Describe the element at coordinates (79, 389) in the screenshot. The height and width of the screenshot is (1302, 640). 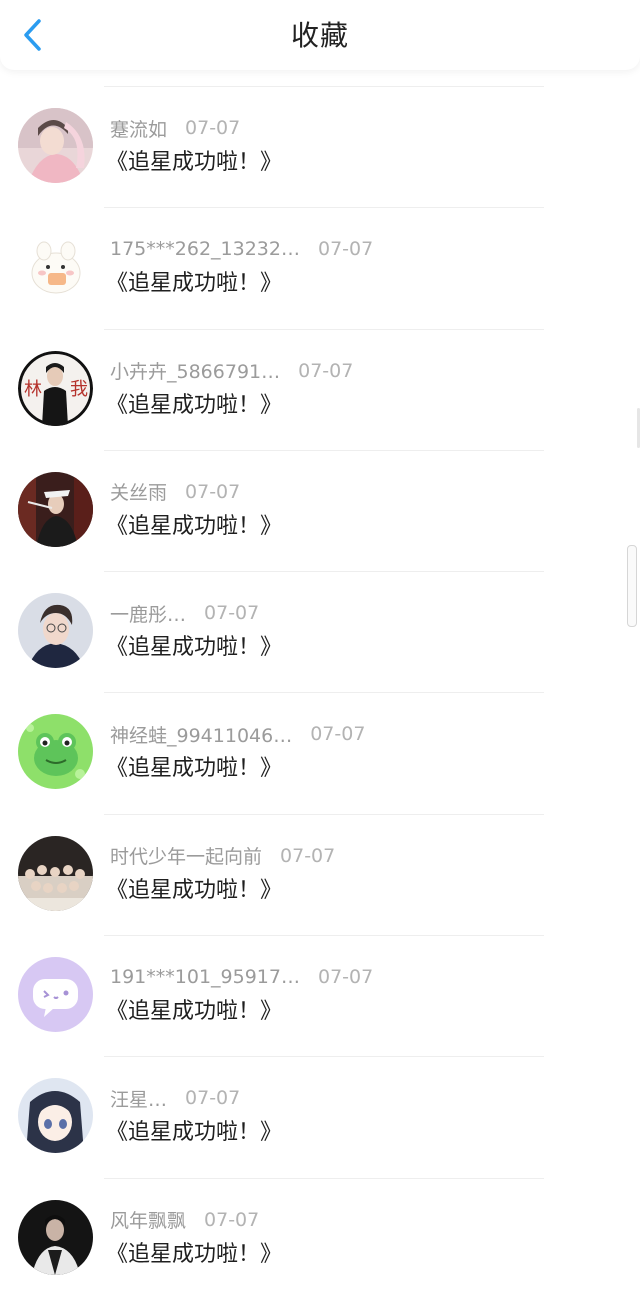
I see `svg-text: 我` at that location.